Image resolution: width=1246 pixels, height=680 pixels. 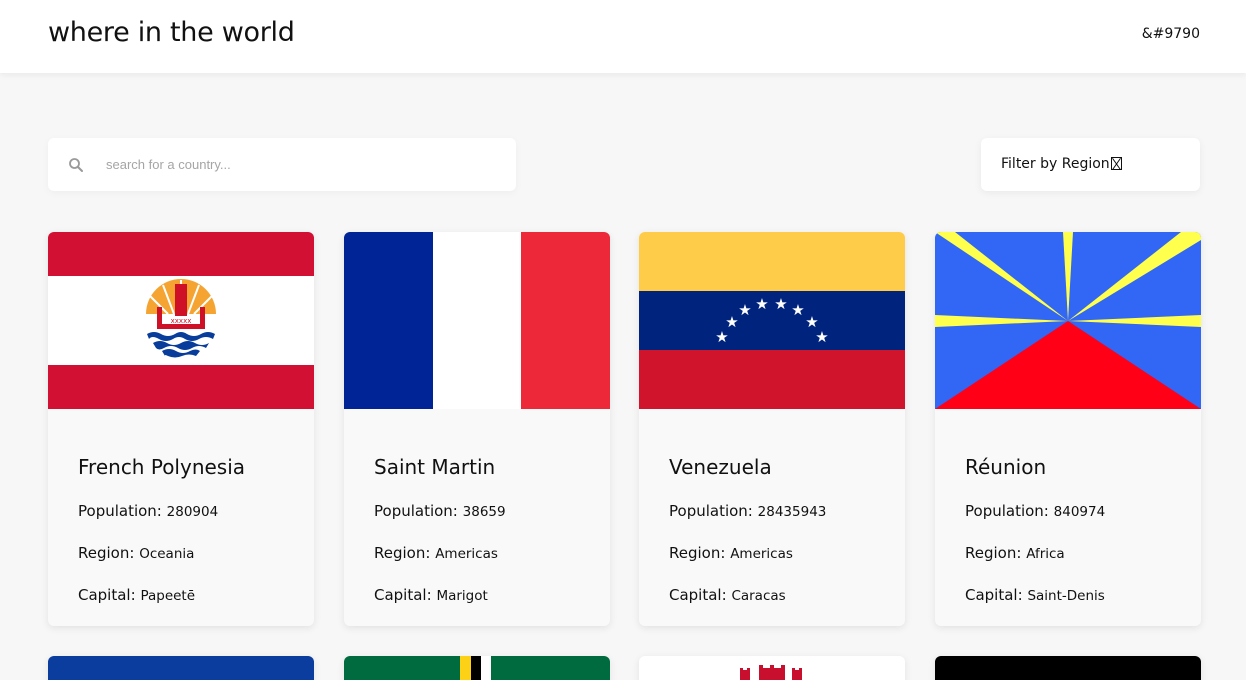 I want to click on country-name: French Polynesia, so click(x=162, y=467).